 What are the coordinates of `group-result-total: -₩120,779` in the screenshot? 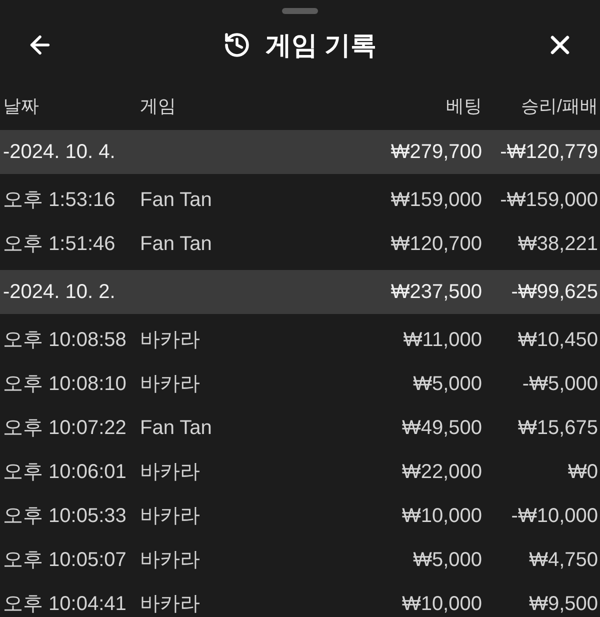 It's located at (549, 152).